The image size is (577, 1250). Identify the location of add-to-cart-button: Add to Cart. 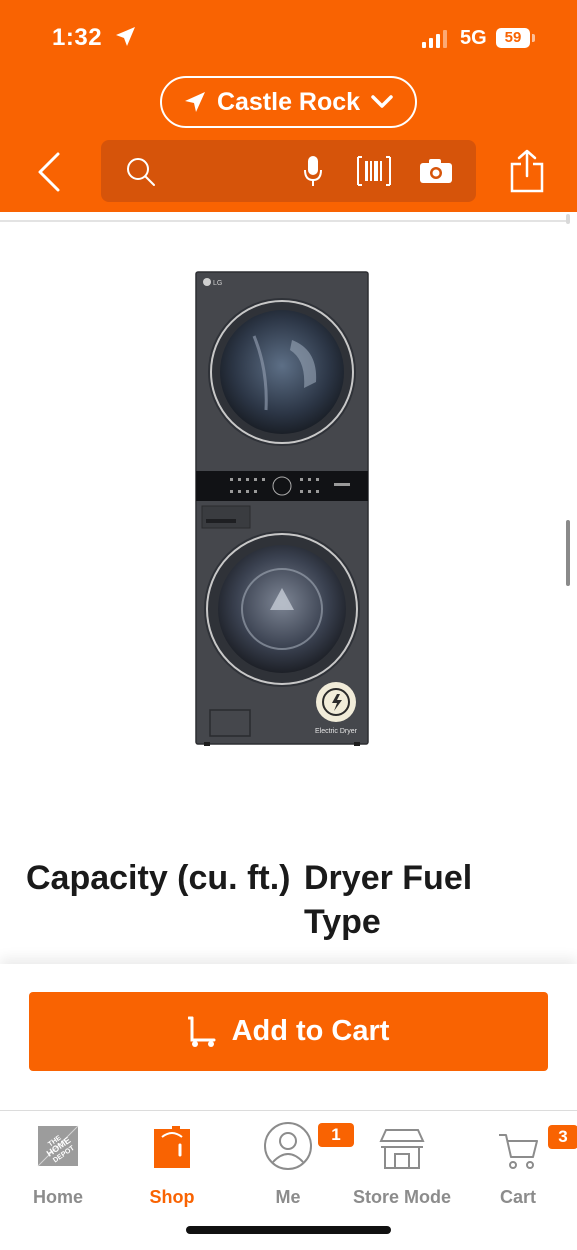
(288, 1031).